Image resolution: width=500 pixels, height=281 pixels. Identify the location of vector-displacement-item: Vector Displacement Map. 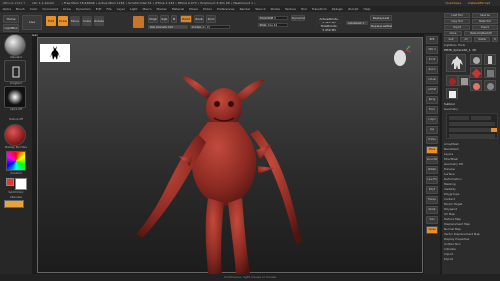
(471, 234).